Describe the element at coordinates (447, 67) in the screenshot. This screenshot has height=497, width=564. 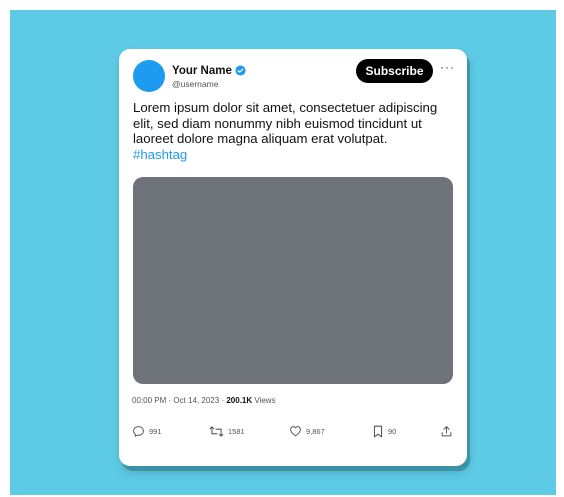
I see `more-options-icon: ···` at that location.